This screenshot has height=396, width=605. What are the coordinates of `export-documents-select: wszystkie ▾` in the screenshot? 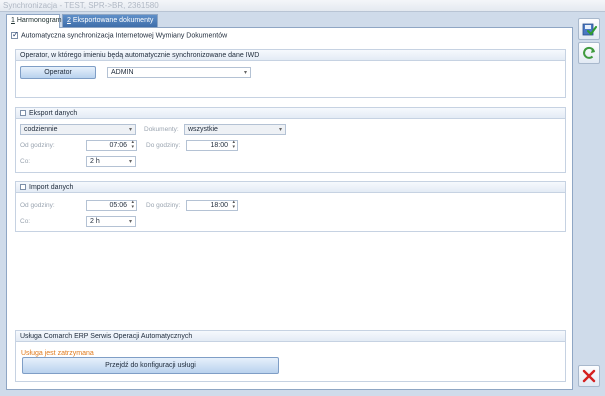 It's located at (235, 129).